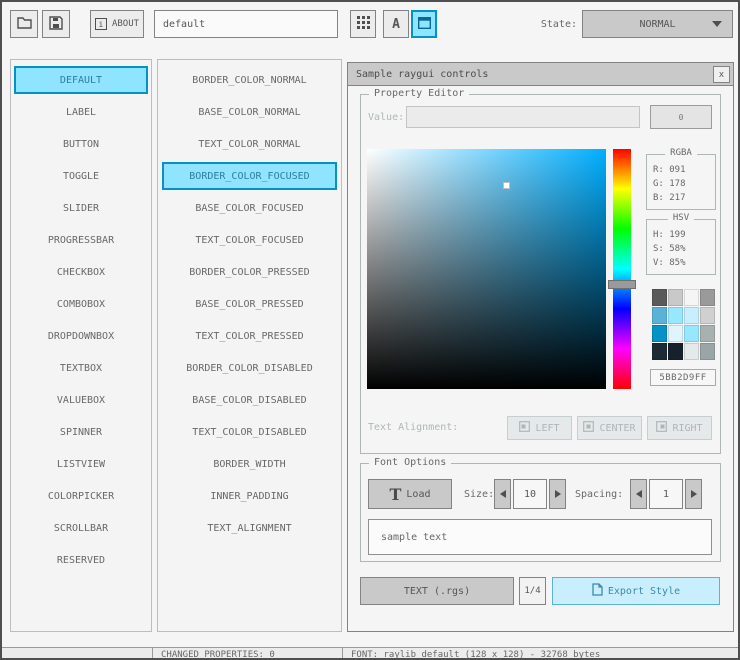 The width and height of the screenshot is (740, 660). What do you see at coordinates (249, 464) in the screenshot?
I see `list-item: BORDER_WIDTH` at bounding box center [249, 464].